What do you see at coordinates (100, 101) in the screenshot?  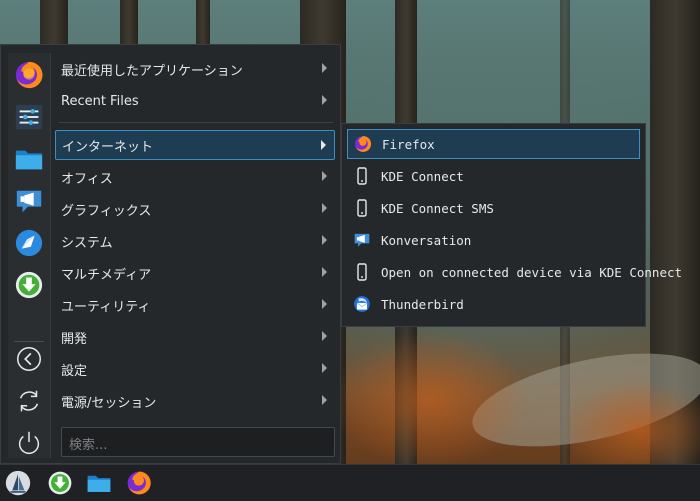 I see `menu-item-label: Recent Files` at bounding box center [100, 101].